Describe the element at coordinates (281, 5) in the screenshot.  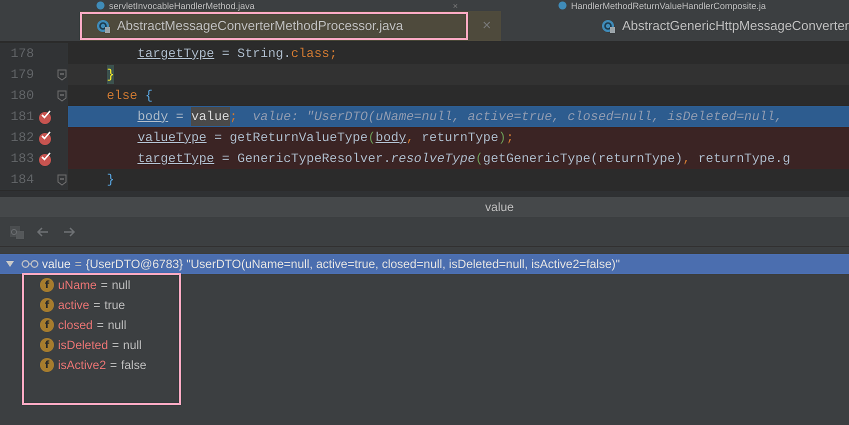
I see `editor-tab: servletInvocableHandlerMethod.java ×` at that location.